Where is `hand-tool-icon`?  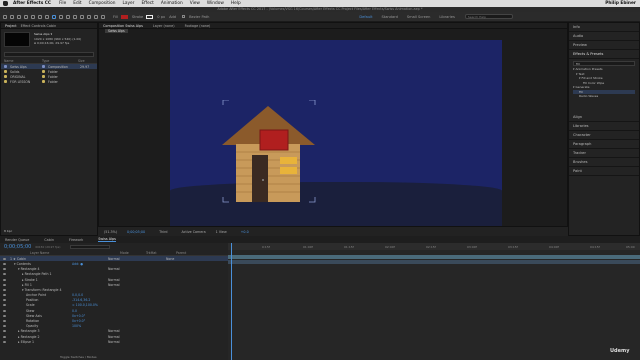
hand-tool-icon is located at coordinates (19, 16).